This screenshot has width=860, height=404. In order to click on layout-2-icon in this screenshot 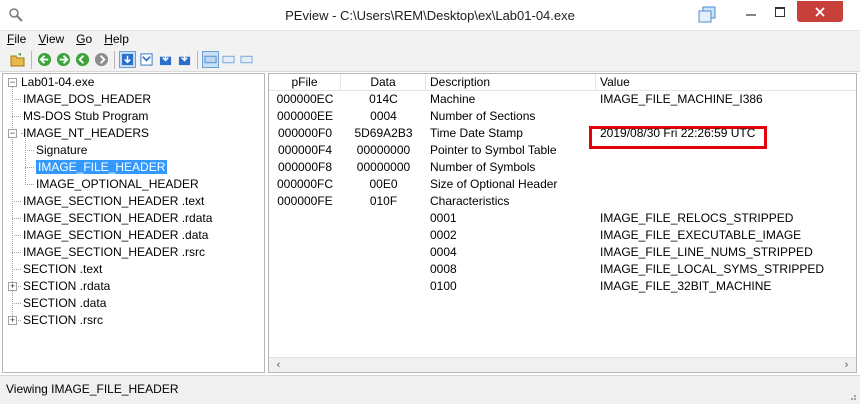, I will do `click(228, 59)`.